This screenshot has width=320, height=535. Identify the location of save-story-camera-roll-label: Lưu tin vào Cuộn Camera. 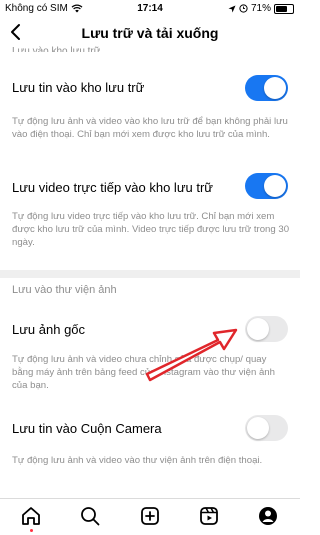
(87, 428).